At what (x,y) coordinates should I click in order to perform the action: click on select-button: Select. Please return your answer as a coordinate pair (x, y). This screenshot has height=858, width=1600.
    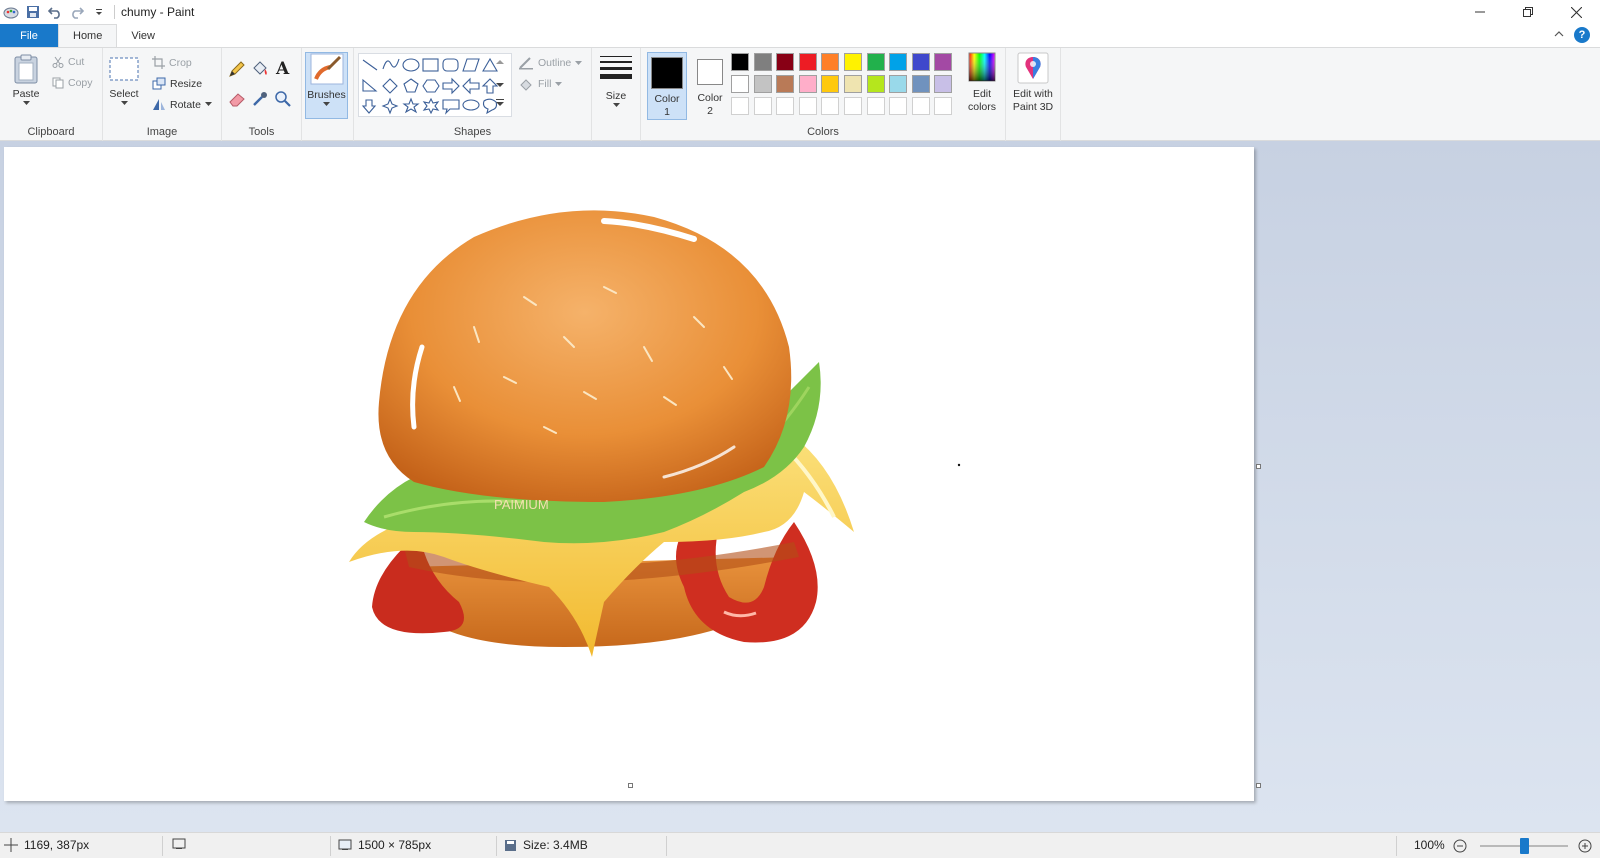
    Looking at the image, I should click on (124, 81).